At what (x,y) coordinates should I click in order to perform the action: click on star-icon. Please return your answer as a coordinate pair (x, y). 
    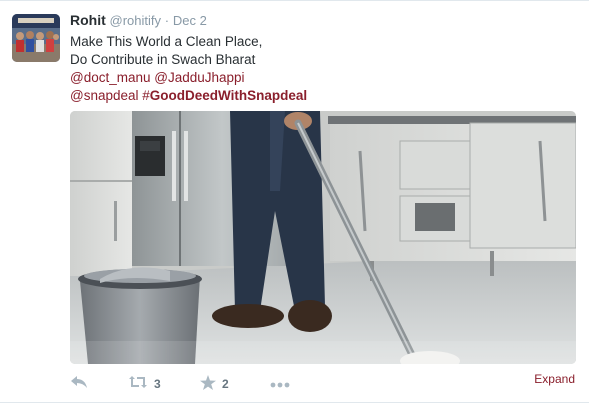
    Looking at the image, I should click on (208, 384).